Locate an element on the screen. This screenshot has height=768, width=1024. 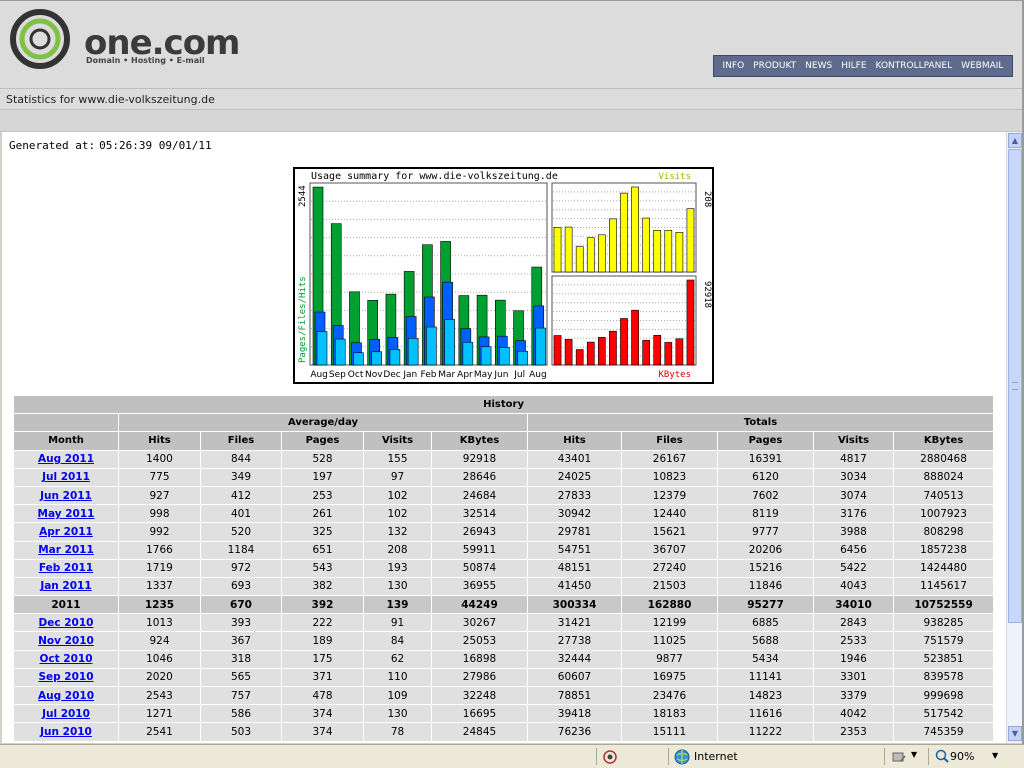
history-cell: 11616 is located at coordinates (765, 714).